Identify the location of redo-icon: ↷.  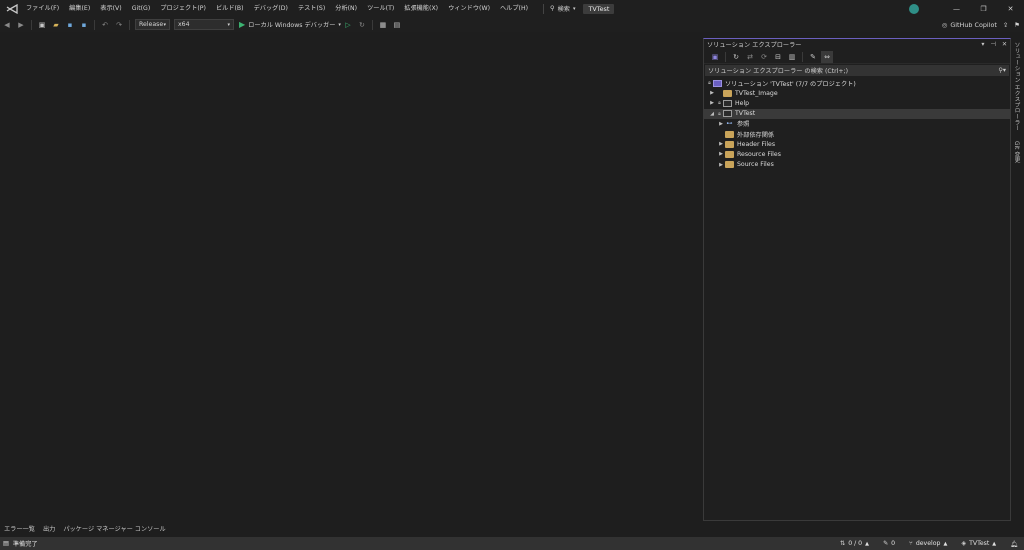
(119, 25).